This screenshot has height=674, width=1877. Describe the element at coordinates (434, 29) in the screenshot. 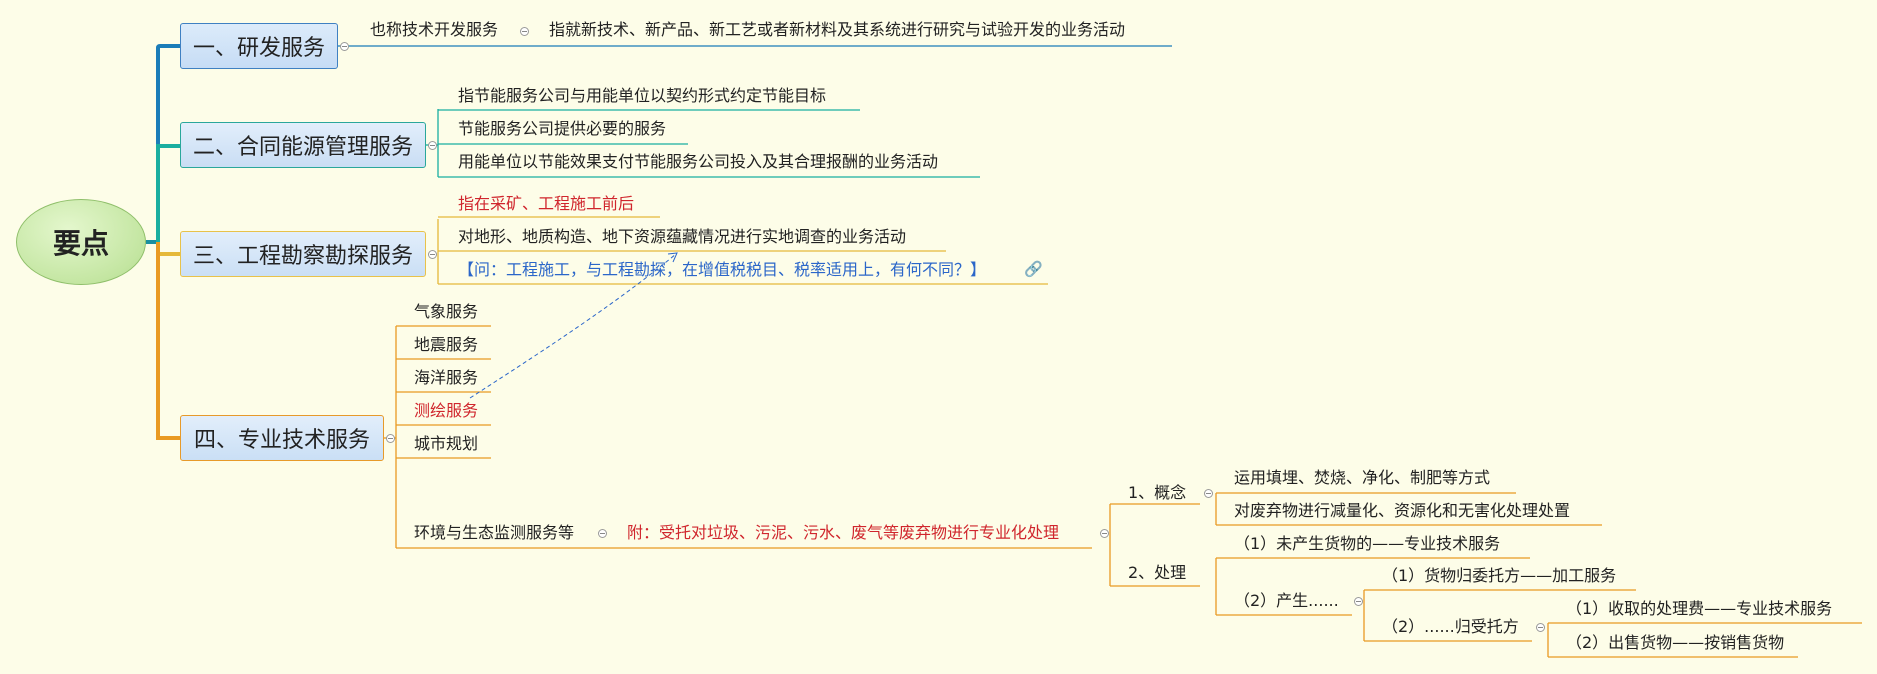

I see `rd-alias-text: 也称技术开发服务` at that location.